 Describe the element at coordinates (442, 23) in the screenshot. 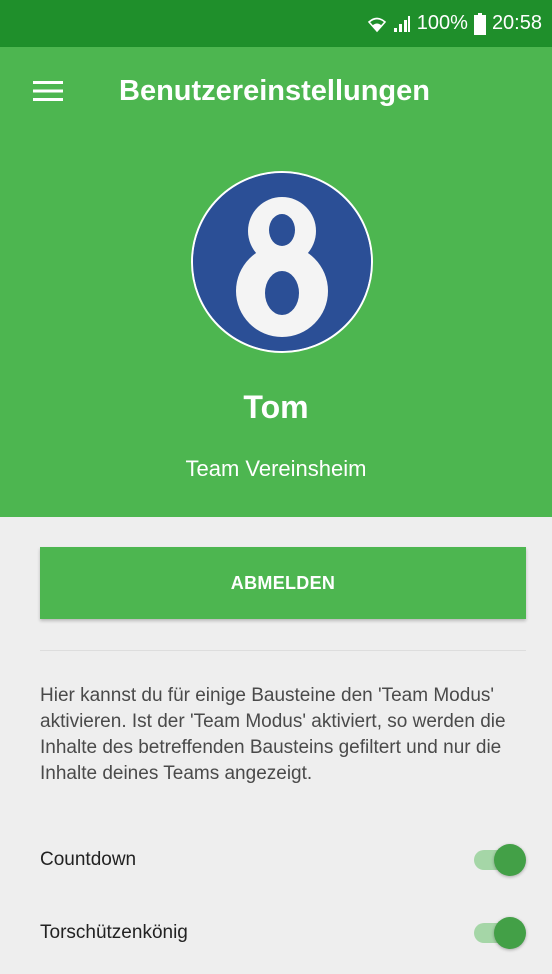

I see `battery-percent: 100%` at that location.